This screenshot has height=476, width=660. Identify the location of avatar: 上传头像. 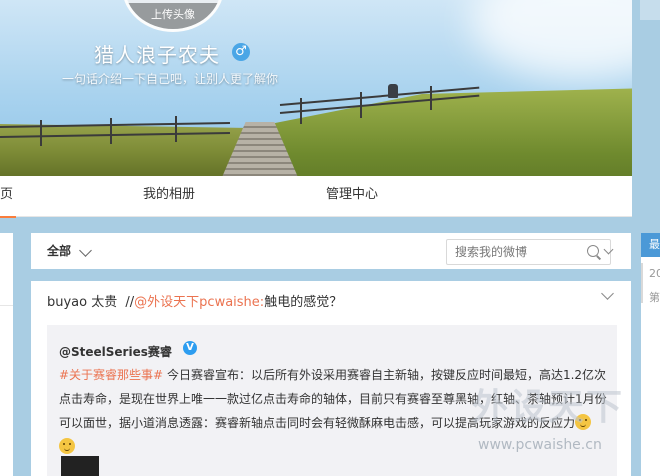
(173, 16).